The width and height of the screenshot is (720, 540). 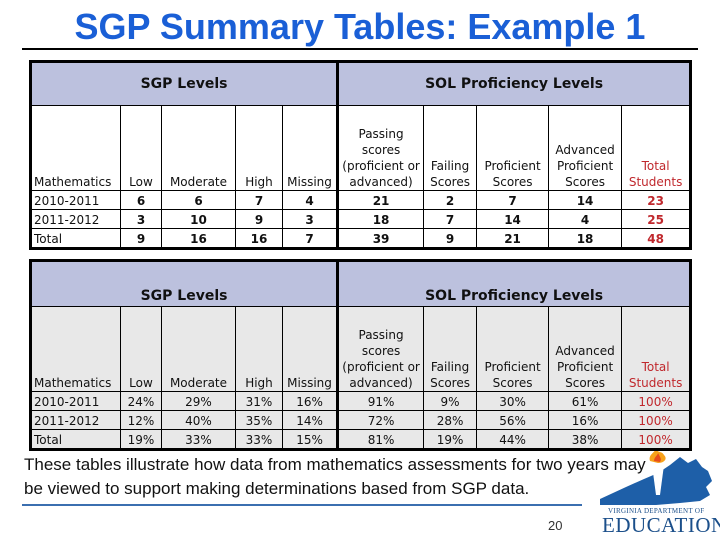 What do you see at coordinates (585, 439) in the screenshot?
I see `cell: 38%` at bounding box center [585, 439].